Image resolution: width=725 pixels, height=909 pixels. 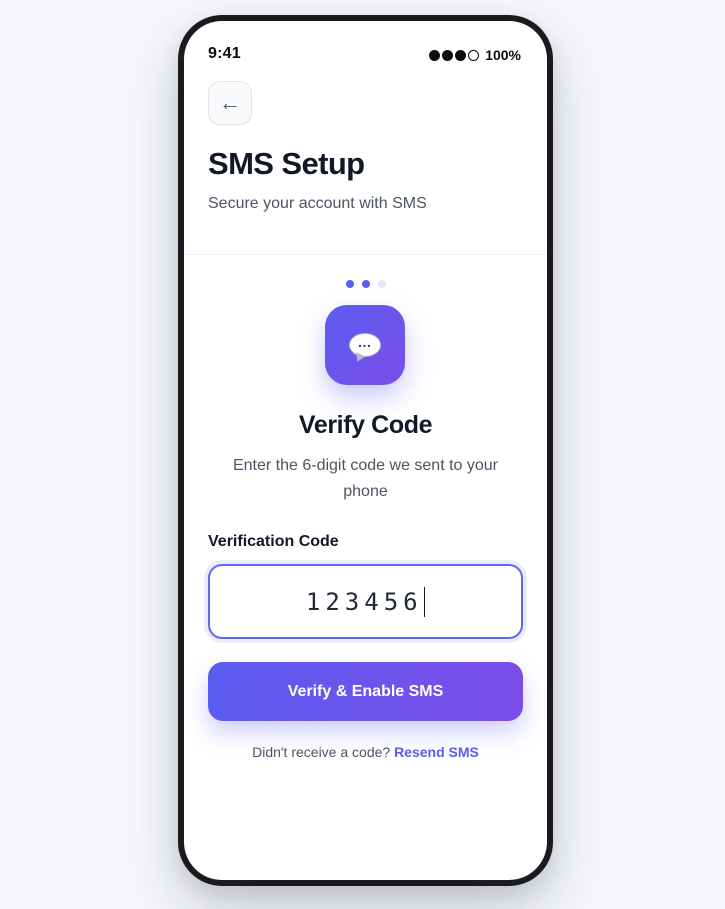 I want to click on resend-sms-link: Resend SMS, so click(x=436, y=752).